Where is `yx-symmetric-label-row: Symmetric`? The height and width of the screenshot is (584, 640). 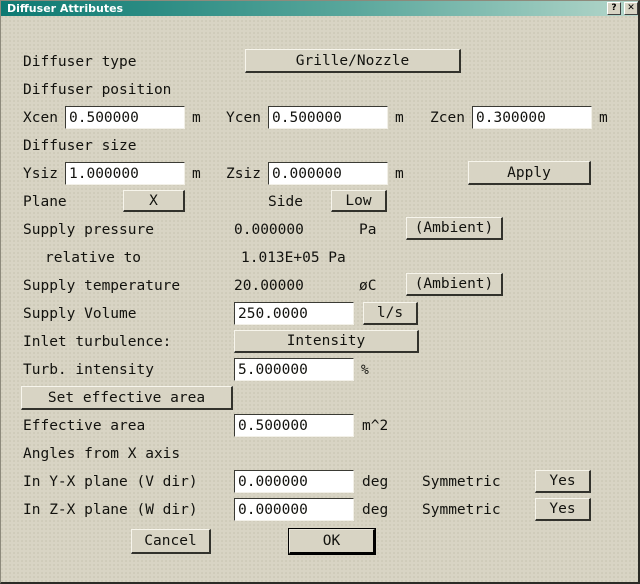 yx-symmetric-label-row: Symmetric is located at coordinates (461, 482).